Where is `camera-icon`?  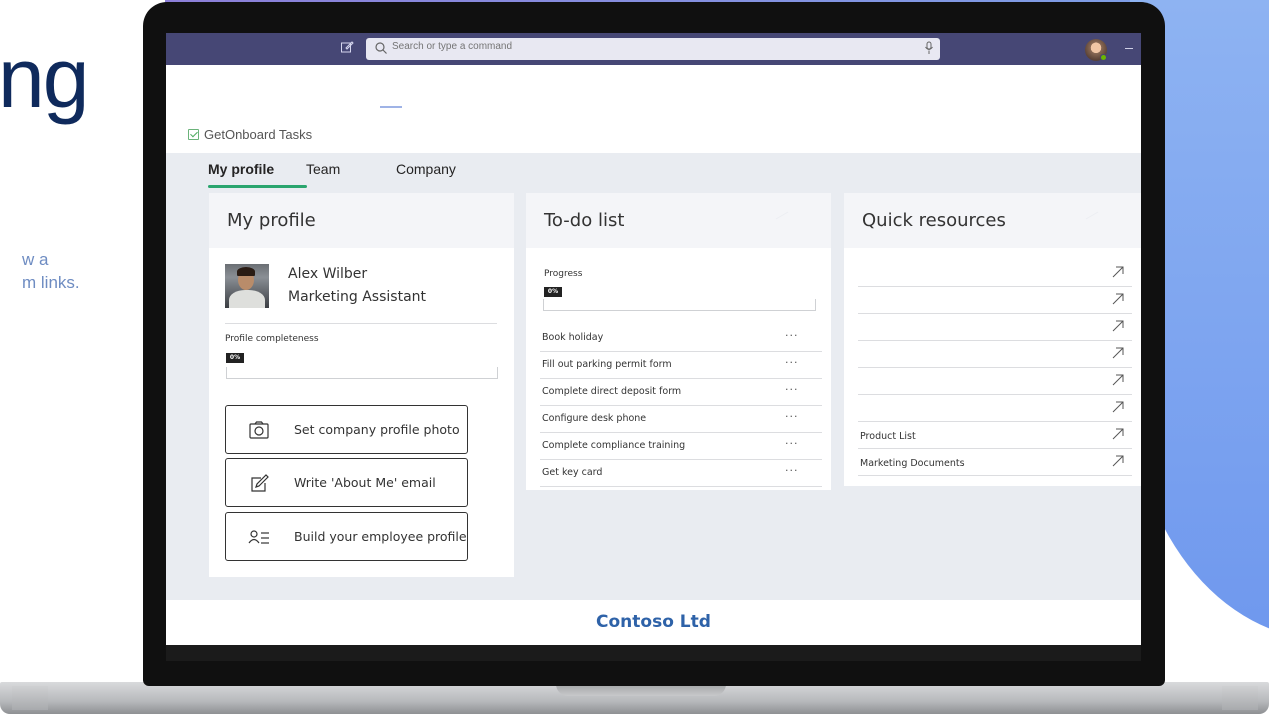 camera-icon is located at coordinates (259, 430).